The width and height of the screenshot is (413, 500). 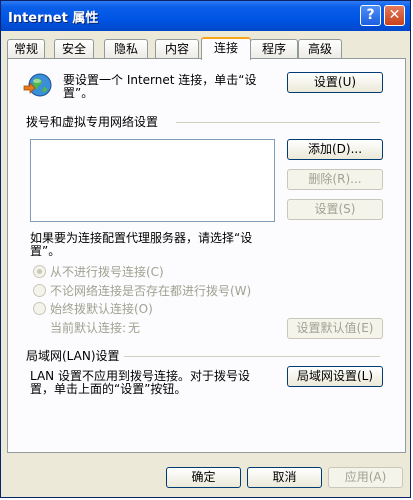 I want to click on cancel-button: 取消, so click(x=284, y=477).